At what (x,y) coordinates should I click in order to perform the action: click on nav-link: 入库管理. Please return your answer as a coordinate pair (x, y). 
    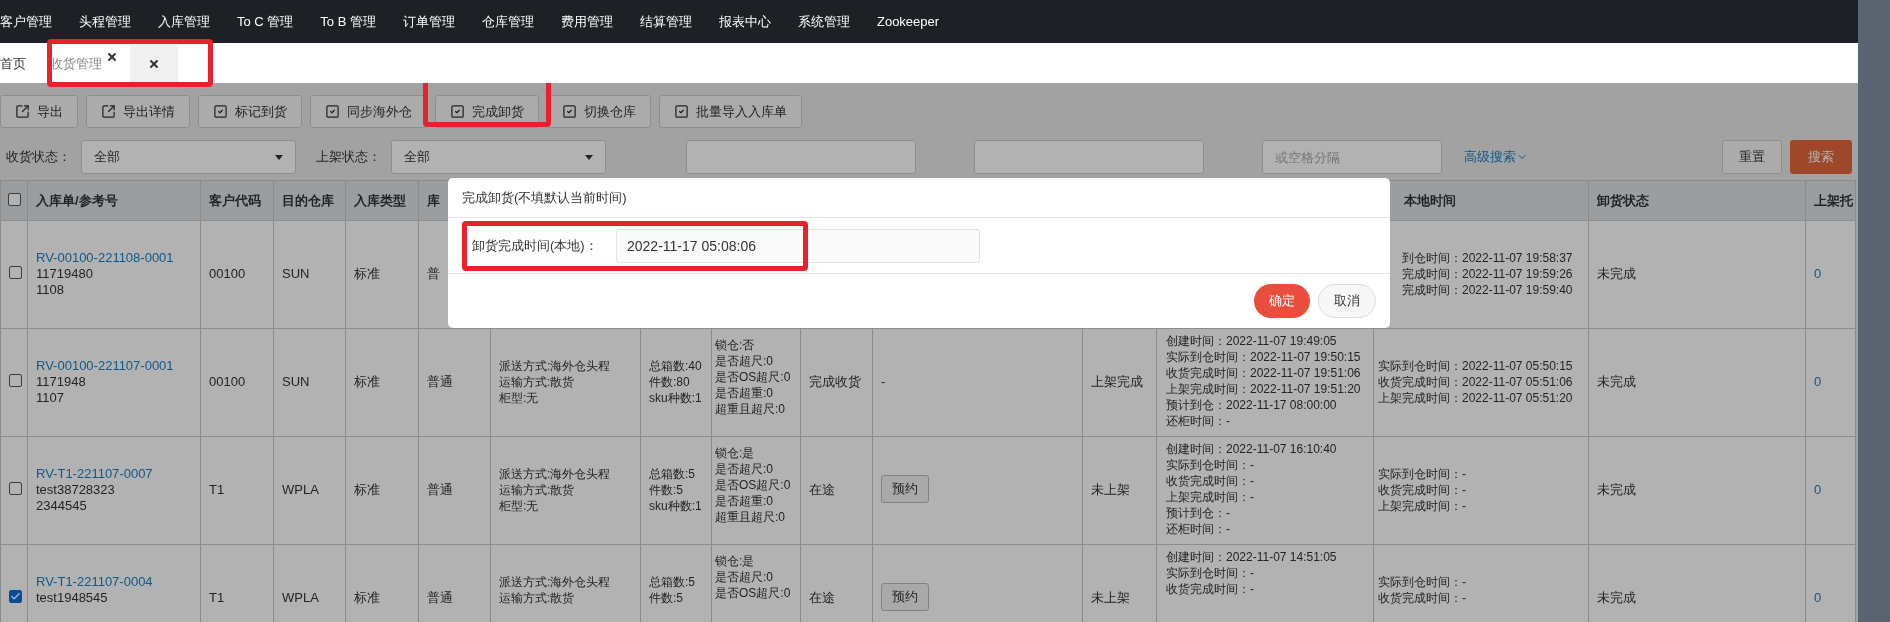
    Looking at the image, I should click on (184, 21).